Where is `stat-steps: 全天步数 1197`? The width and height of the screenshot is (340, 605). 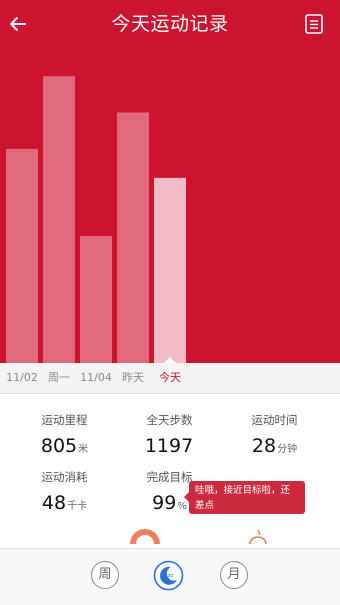
stat-steps: 全天步数 1197 is located at coordinates (169, 435).